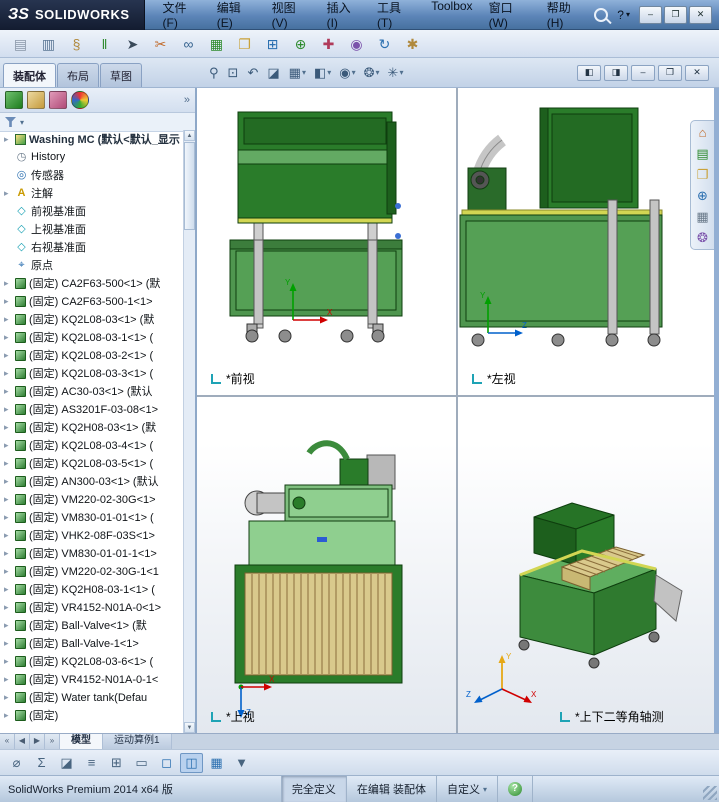  What do you see at coordinates (273, 72) in the screenshot?
I see `section-view-icon: ◪` at bounding box center [273, 72].